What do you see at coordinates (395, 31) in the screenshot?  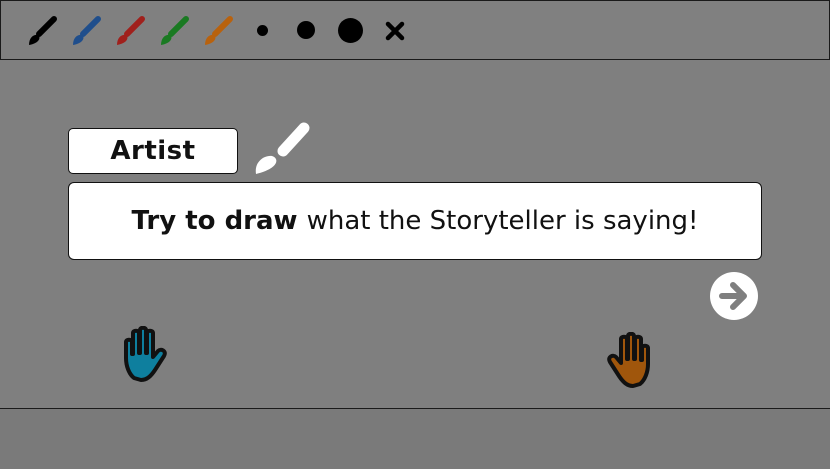 I see `close-icon` at bounding box center [395, 31].